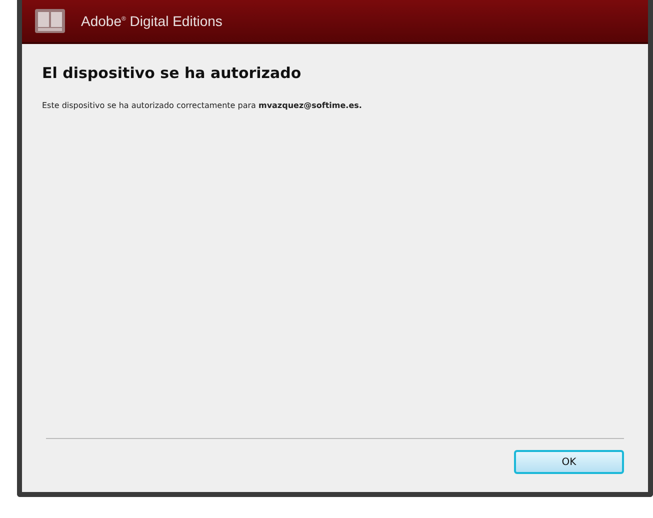 The height and width of the screenshot is (518, 653). What do you see at coordinates (151, 21) in the screenshot?
I see `window-title: Adobe$^{®}$ Digital Editions` at bounding box center [151, 21].